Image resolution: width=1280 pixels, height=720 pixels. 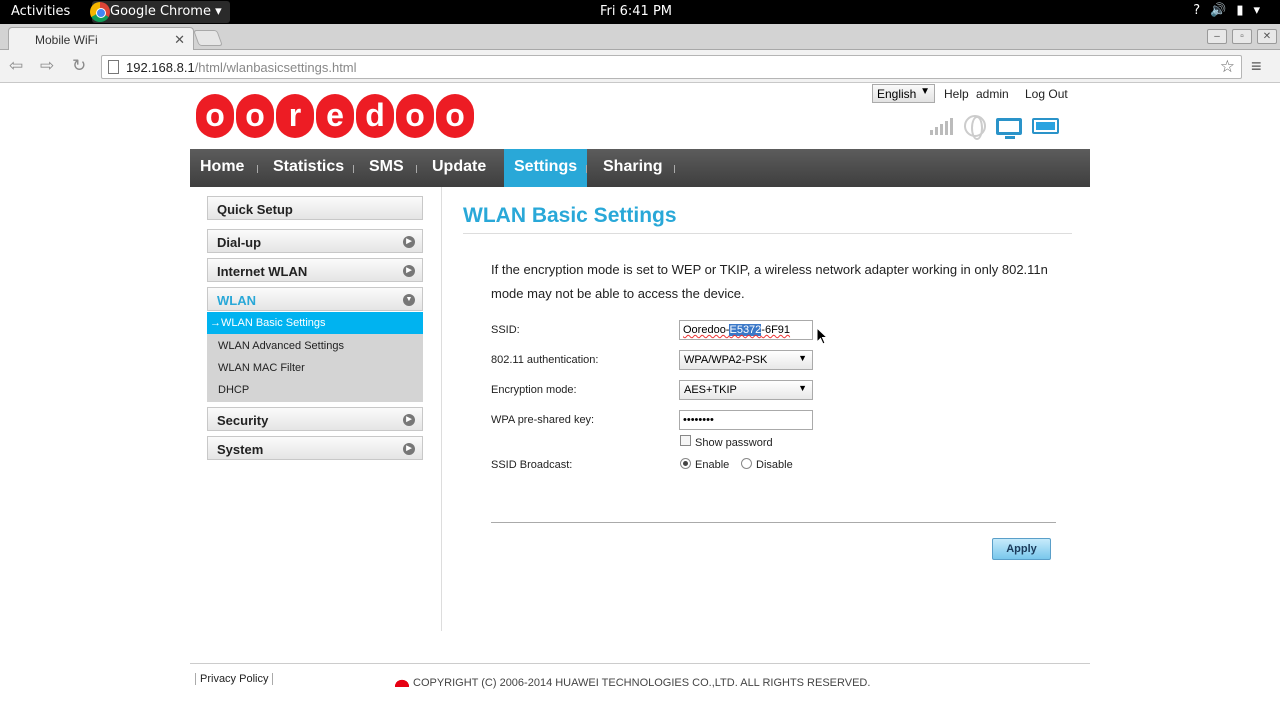 What do you see at coordinates (994, 127) in the screenshot?
I see `status-icons` at bounding box center [994, 127].